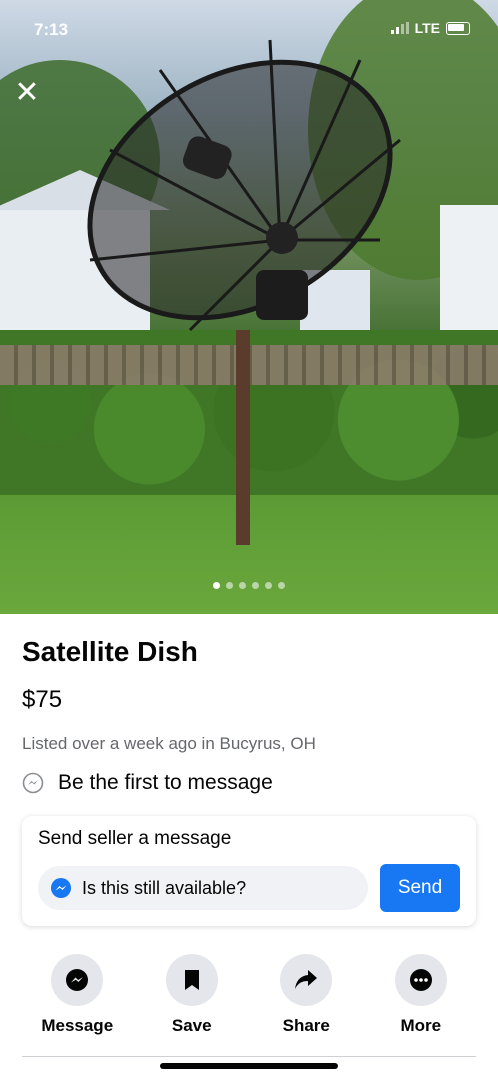 This screenshot has width=498, height=1080. What do you see at coordinates (27, 93) in the screenshot?
I see `close-icon: ✕` at bounding box center [27, 93].